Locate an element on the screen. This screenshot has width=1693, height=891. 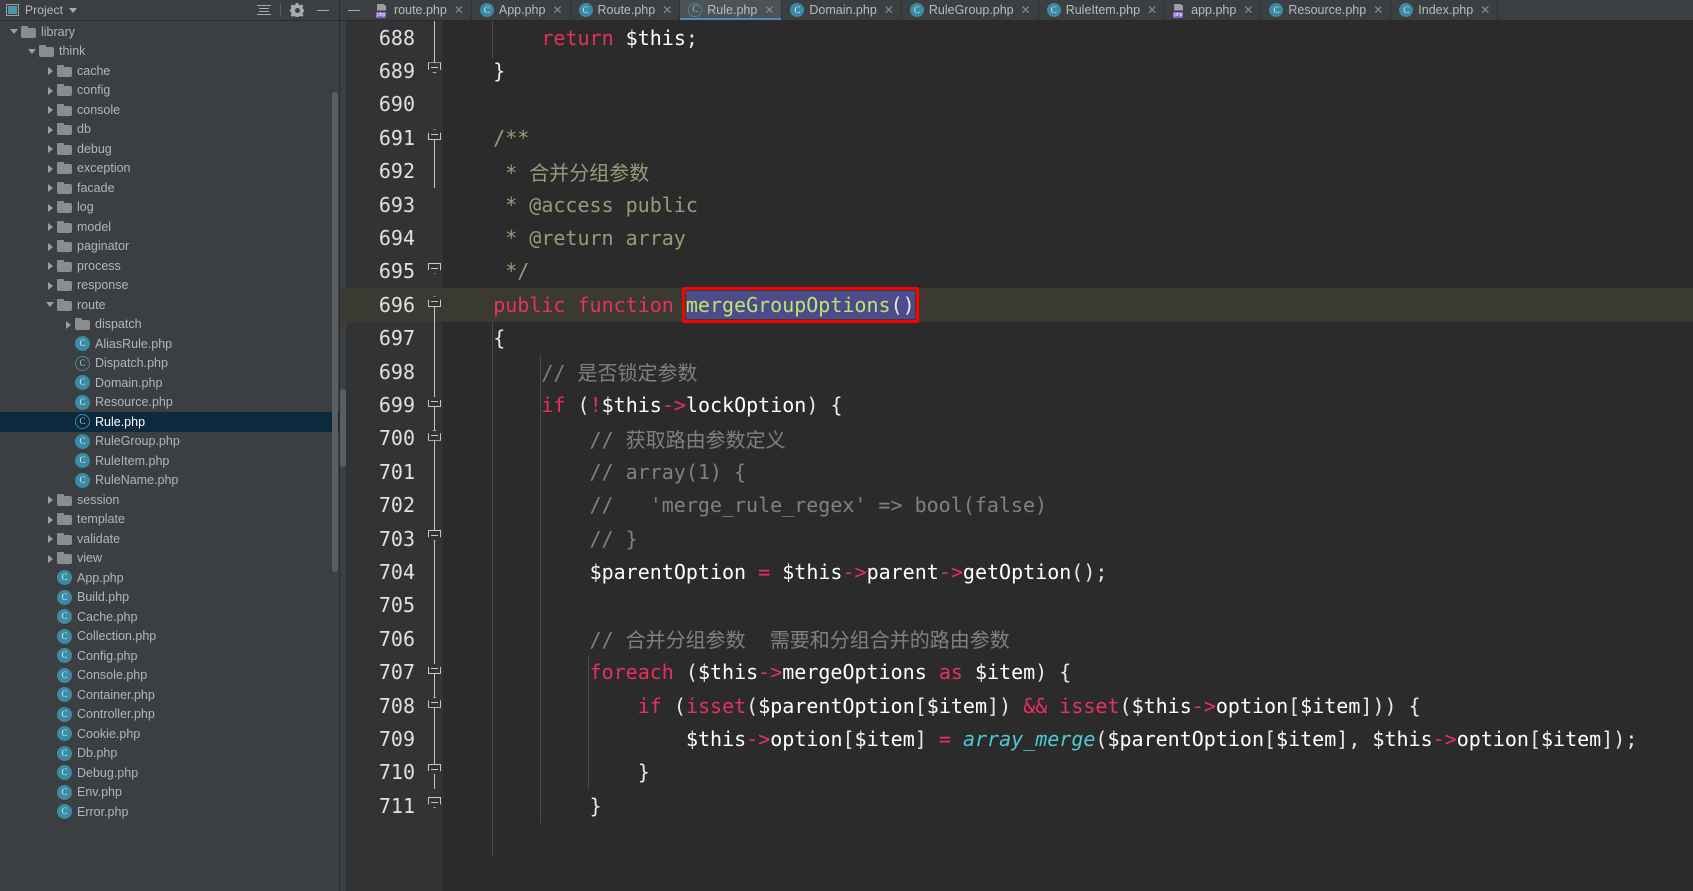
tree-item: C Dispatch.php is located at coordinates (170, 364).